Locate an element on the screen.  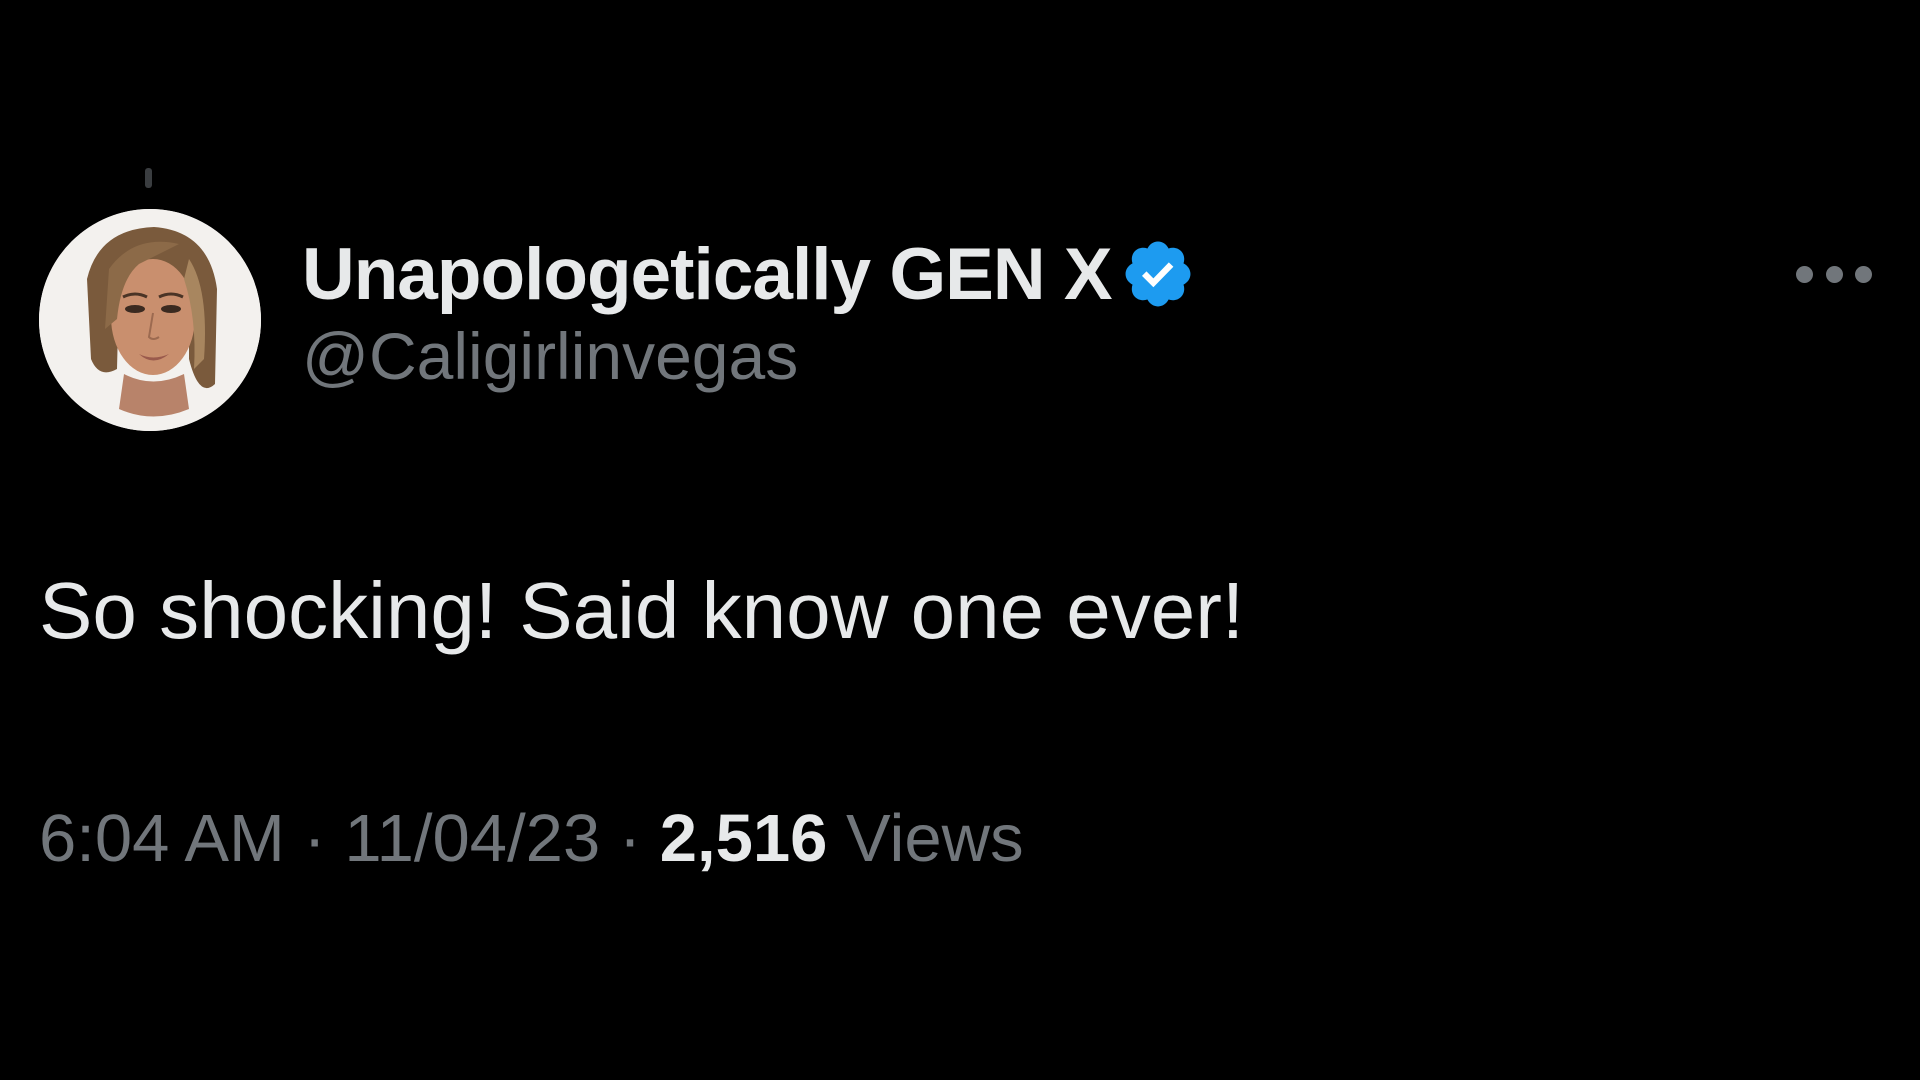
views-label: Views is located at coordinates (925, 838).